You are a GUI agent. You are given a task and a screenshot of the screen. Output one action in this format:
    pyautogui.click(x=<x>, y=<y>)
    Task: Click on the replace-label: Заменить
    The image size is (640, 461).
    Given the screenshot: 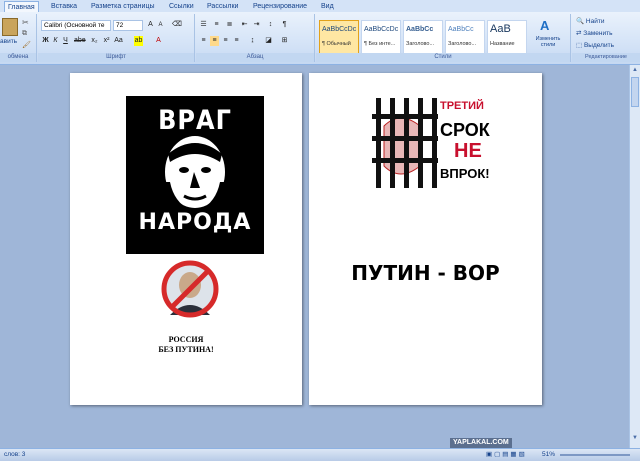 What is the action you would take?
    pyautogui.click(x=598, y=33)
    